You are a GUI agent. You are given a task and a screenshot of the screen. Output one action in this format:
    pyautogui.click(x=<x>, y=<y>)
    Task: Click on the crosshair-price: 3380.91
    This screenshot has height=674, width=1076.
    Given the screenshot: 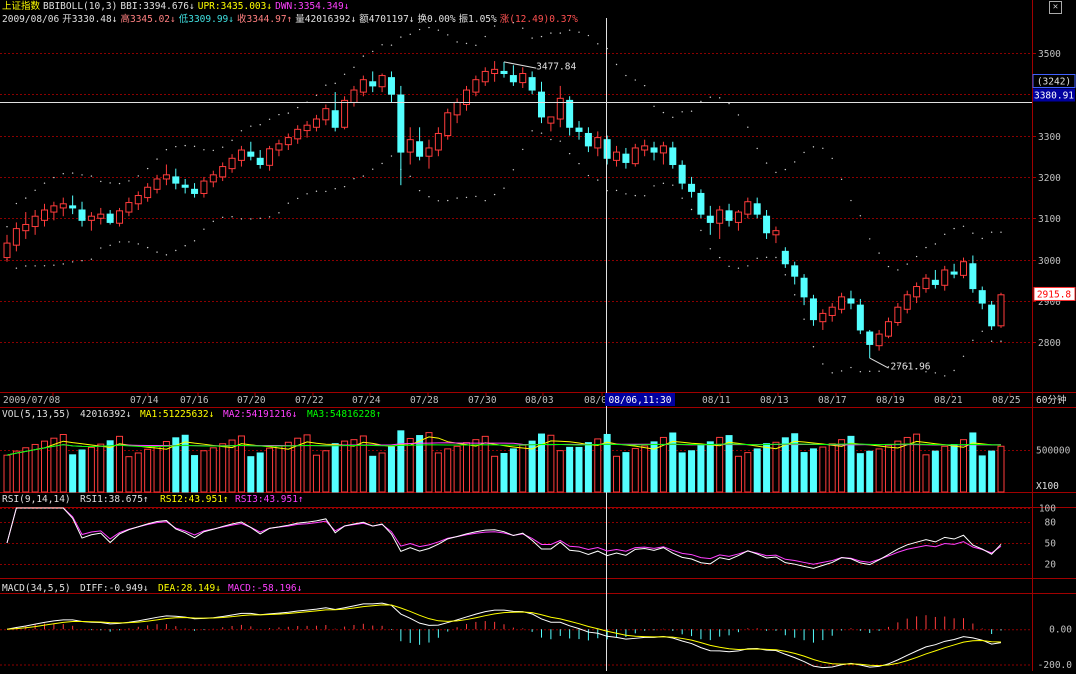 What is the action you would take?
    pyautogui.click(x=1054, y=96)
    